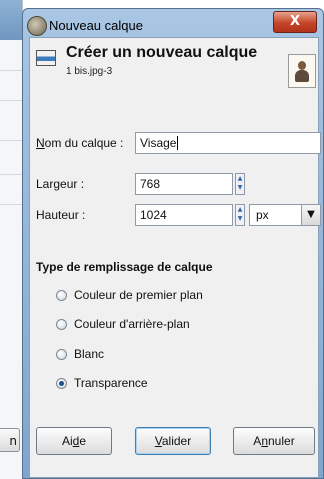  What do you see at coordinates (46, 58) in the screenshot?
I see `new-layer-icon` at bounding box center [46, 58].